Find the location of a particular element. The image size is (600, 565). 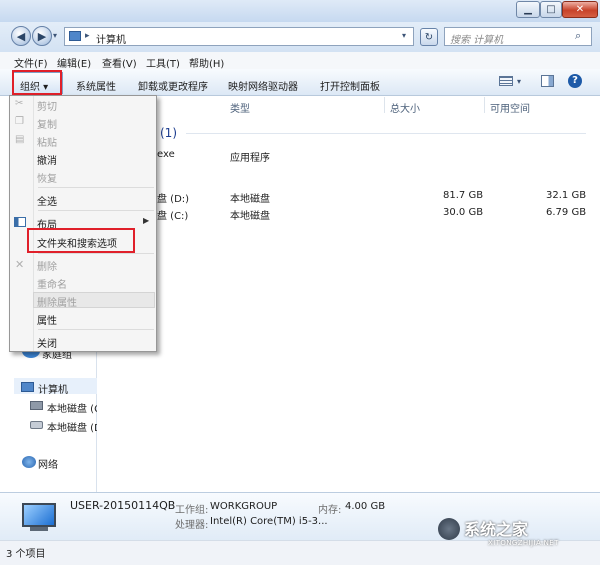

menu-remove-properties: 删除属性 is located at coordinates (57, 301).